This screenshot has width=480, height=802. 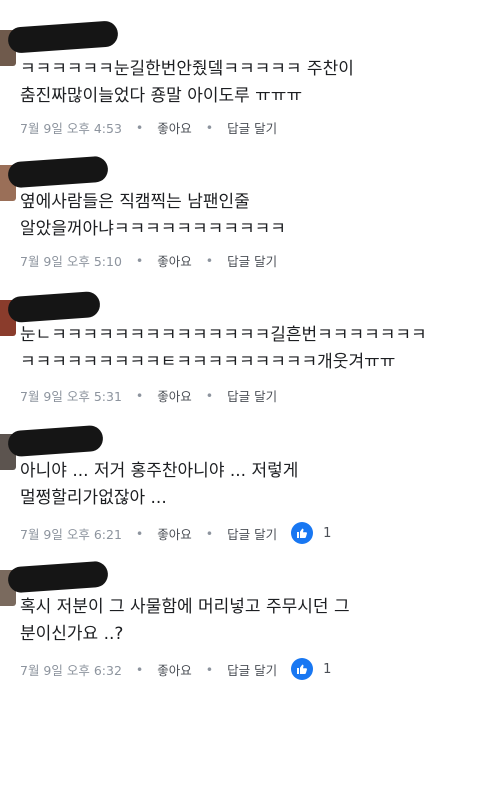 What do you see at coordinates (148, 395) in the screenshot?
I see `comment-meta: 7월 9일 오후 5:31 • 좋아요 • 답글 달기` at bounding box center [148, 395].